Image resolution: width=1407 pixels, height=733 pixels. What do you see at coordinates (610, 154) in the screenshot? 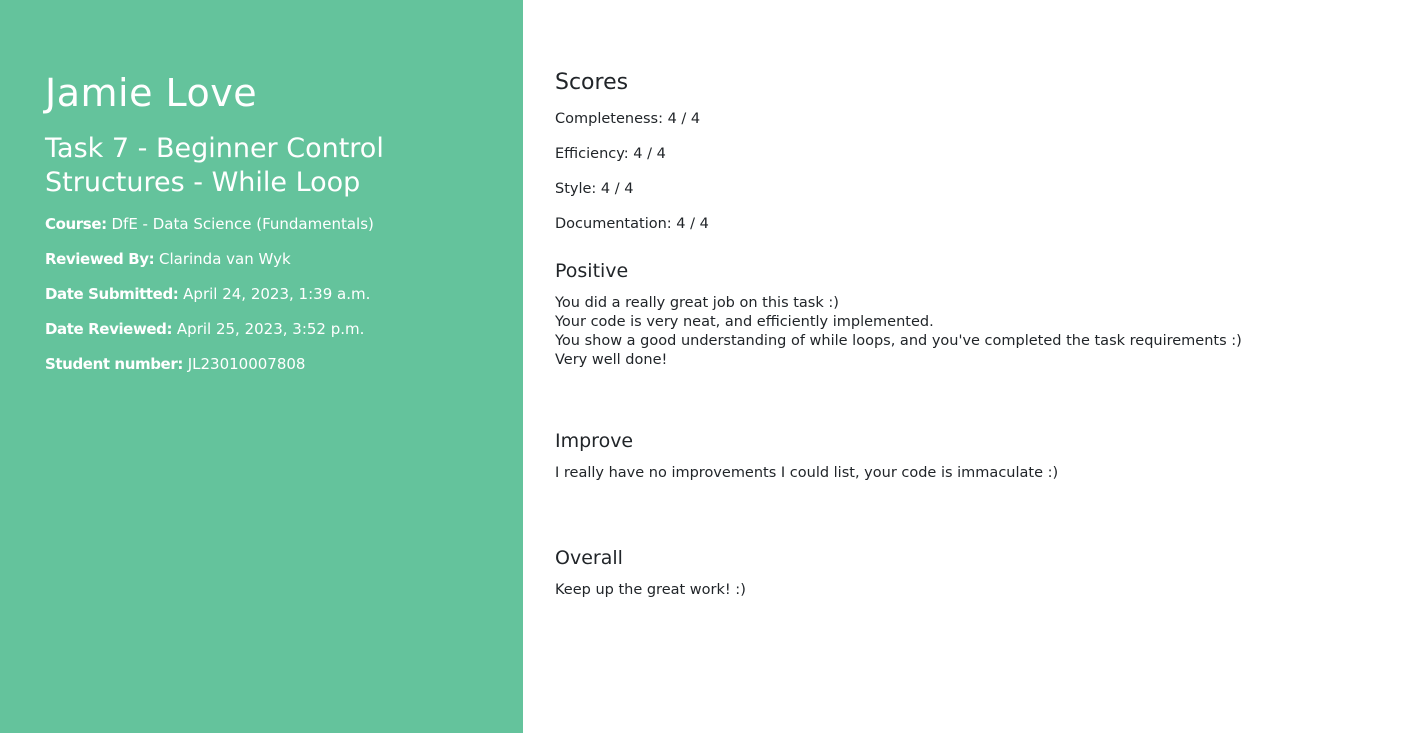
I see `score-efficiency: Efficiency: 4 / 4` at bounding box center [610, 154].